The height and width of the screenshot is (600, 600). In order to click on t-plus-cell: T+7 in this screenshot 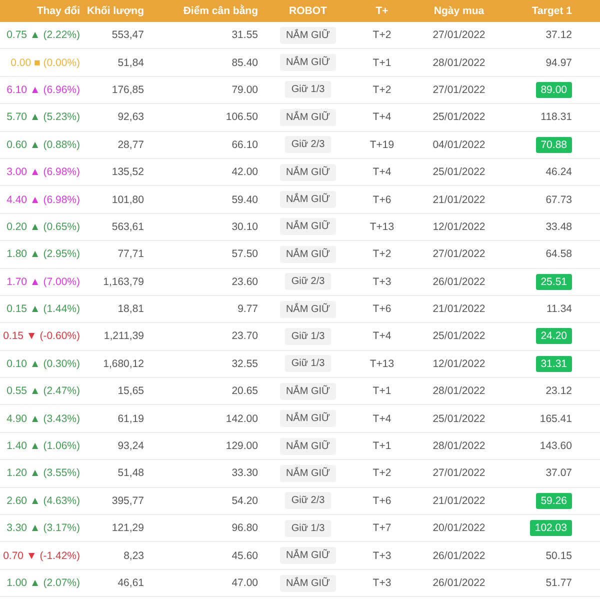, I will do `click(382, 528)`.